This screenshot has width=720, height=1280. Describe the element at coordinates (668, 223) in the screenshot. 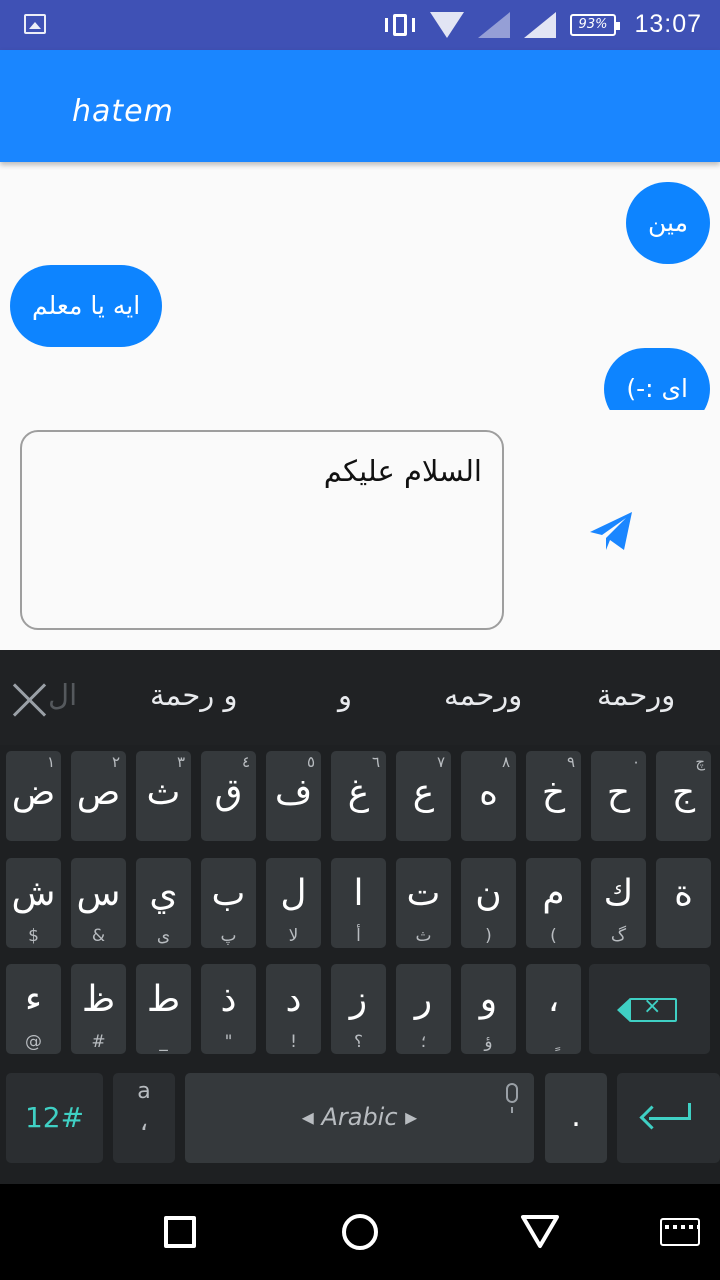

I see `message-bubble-sent: مين` at that location.